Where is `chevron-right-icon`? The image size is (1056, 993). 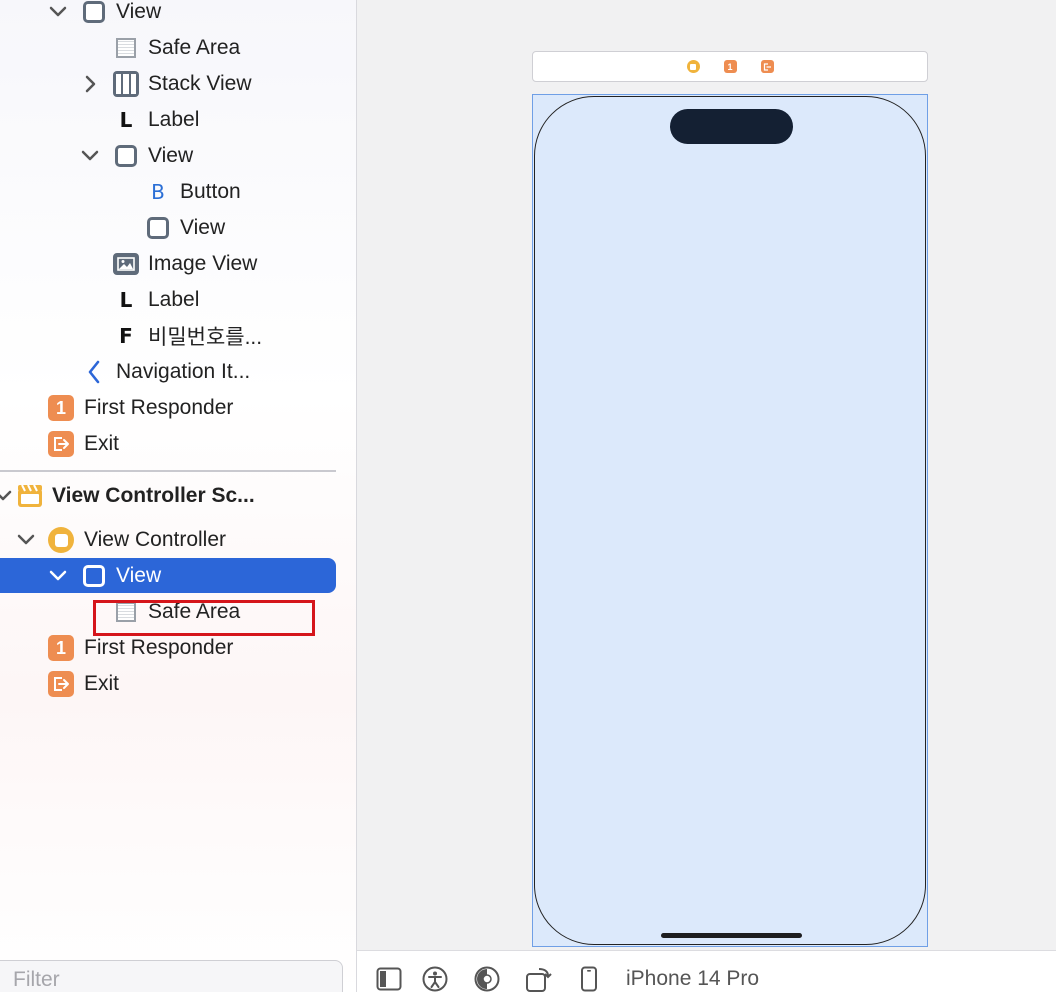
chevron-right-icon is located at coordinates (91, 84).